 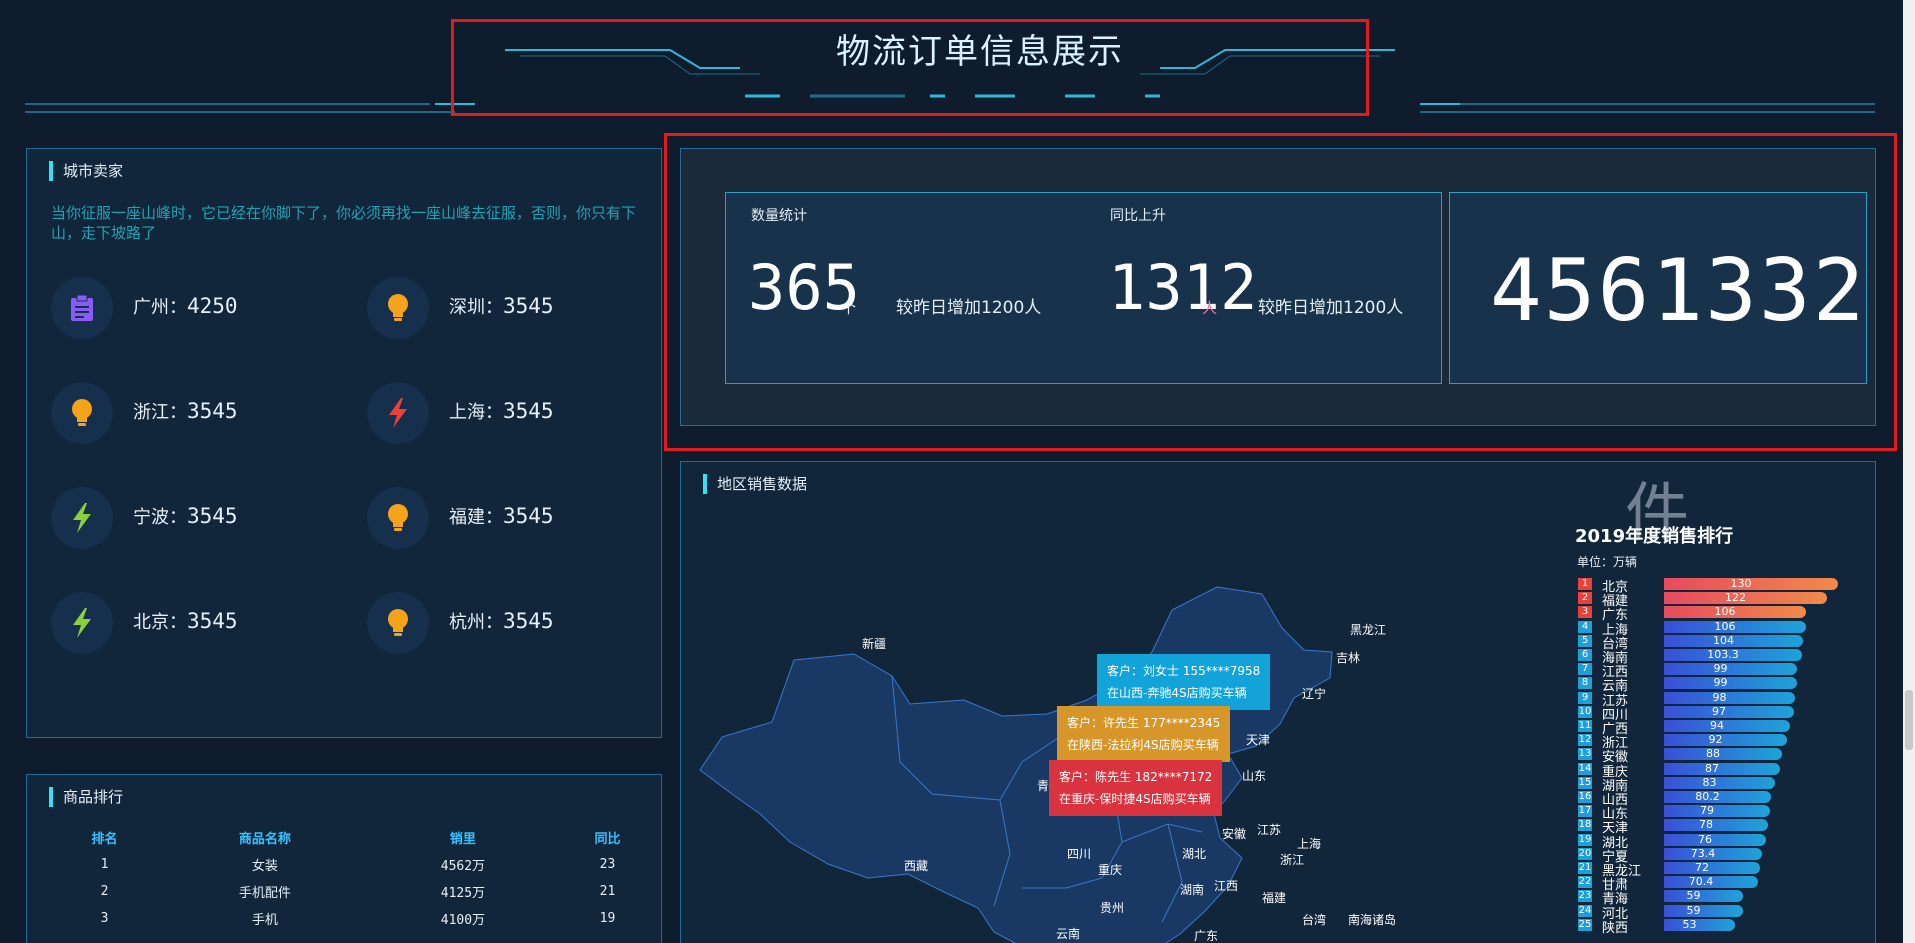 What do you see at coordinates (462, 839) in the screenshot?
I see `column-header: 销里` at bounding box center [462, 839].